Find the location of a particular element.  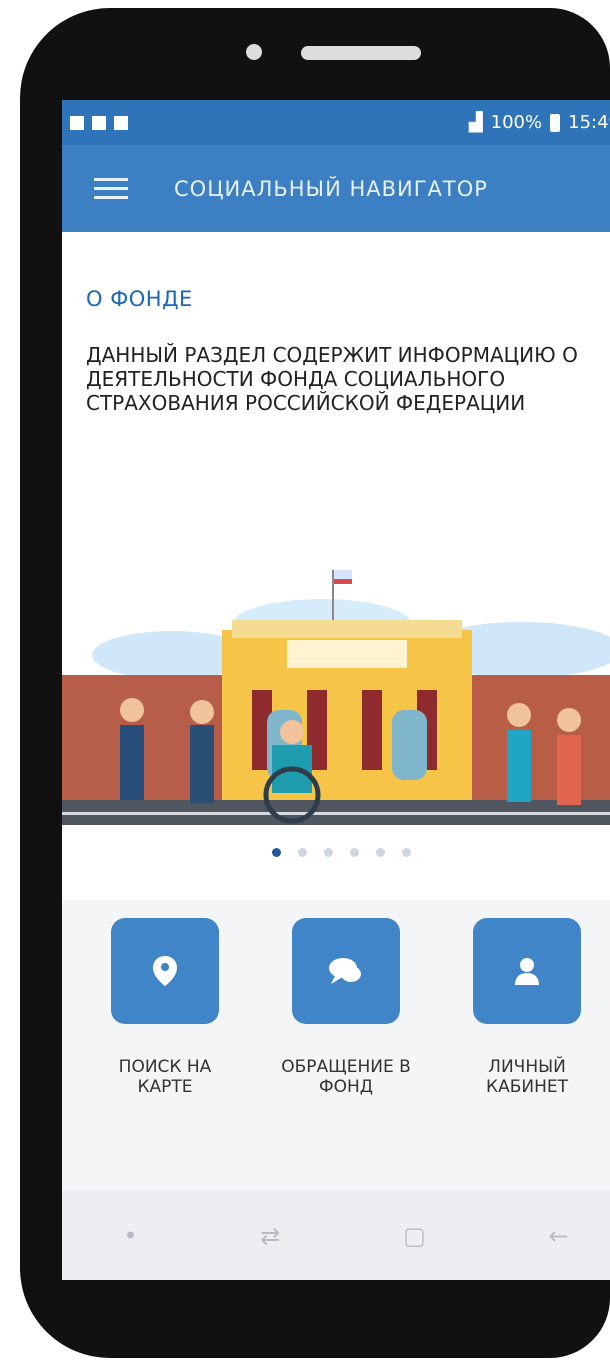

back-icon: ← is located at coordinates (559, 1236).